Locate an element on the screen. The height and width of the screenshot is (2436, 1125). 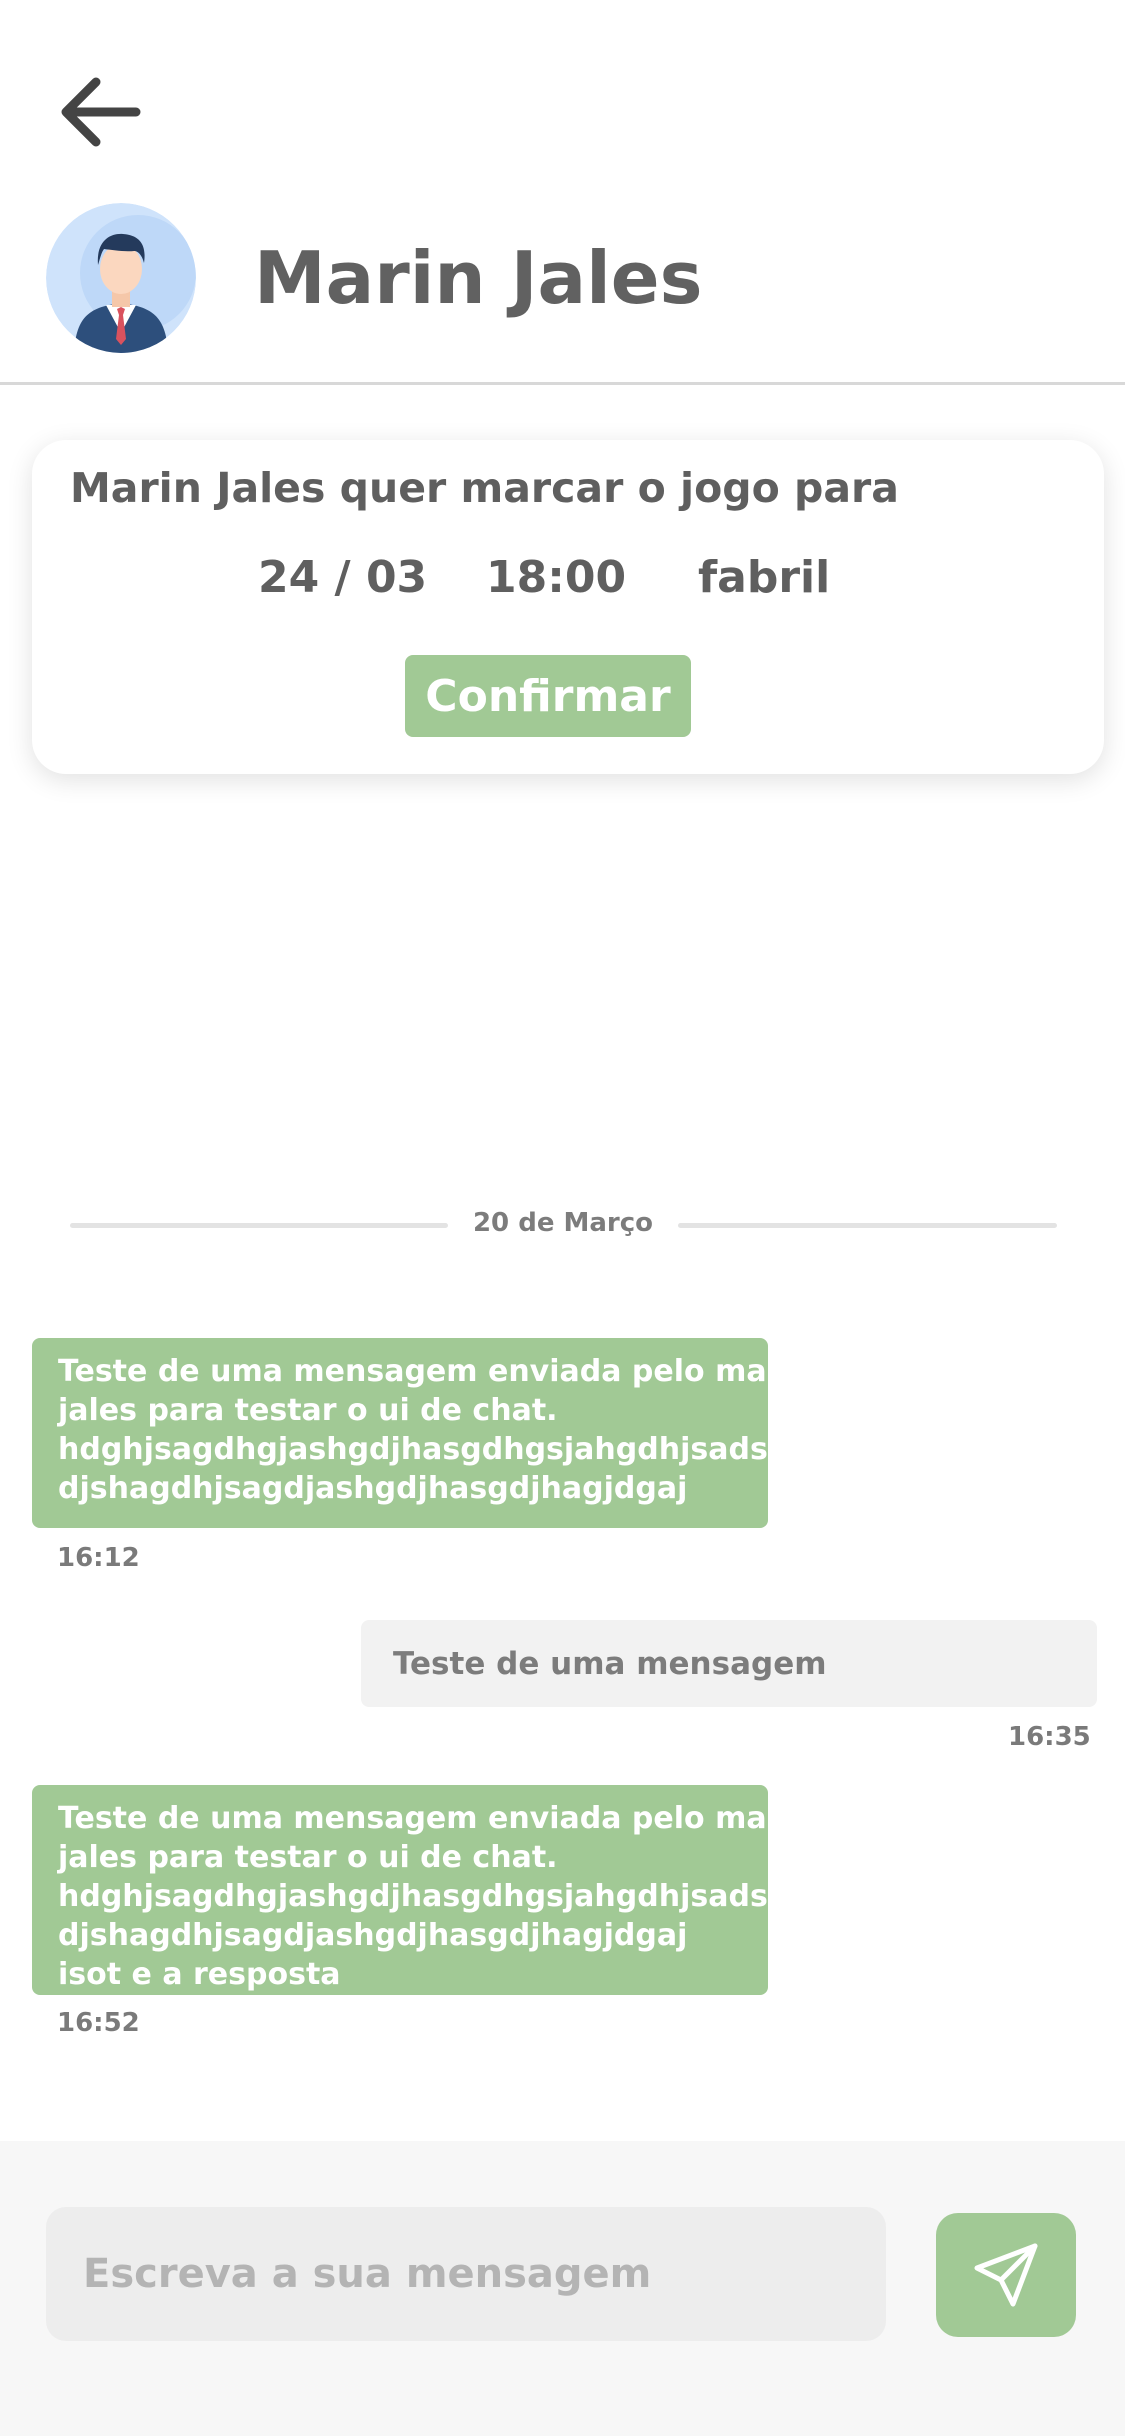
message-input is located at coordinates (466, 2274).